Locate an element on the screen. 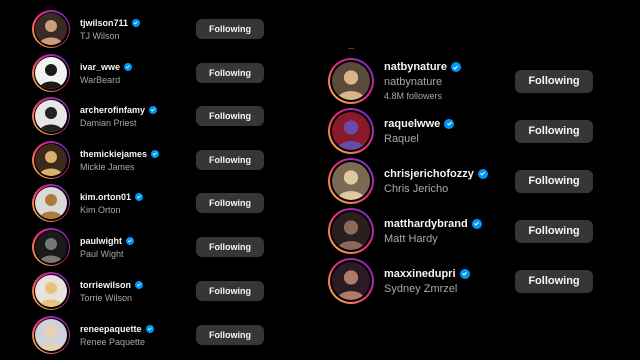 This screenshot has height=360, width=640. list-item-themickiejames: themickiejames Mickie James Following is located at coordinates (152, 160).